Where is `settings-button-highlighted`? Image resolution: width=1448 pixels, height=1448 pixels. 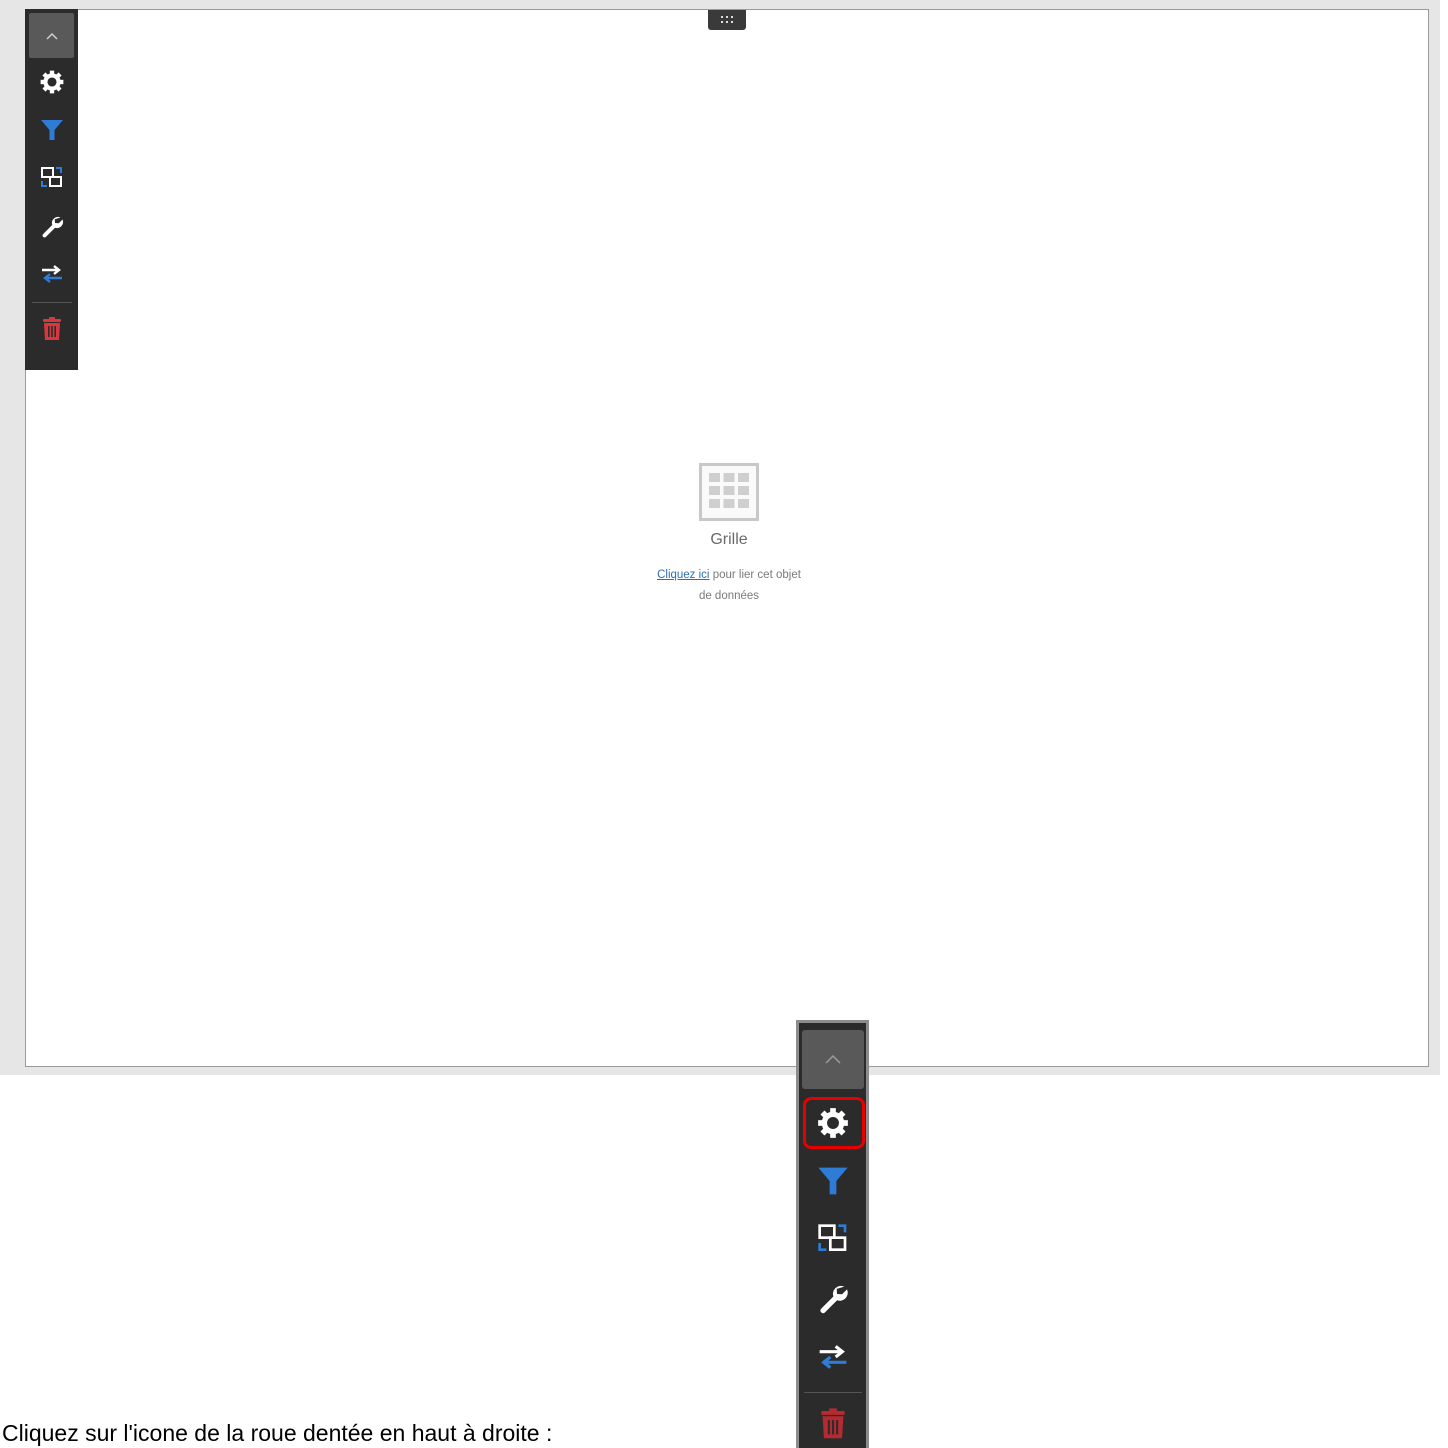
settings-button-highlighted is located at coordinates (833, 1123).